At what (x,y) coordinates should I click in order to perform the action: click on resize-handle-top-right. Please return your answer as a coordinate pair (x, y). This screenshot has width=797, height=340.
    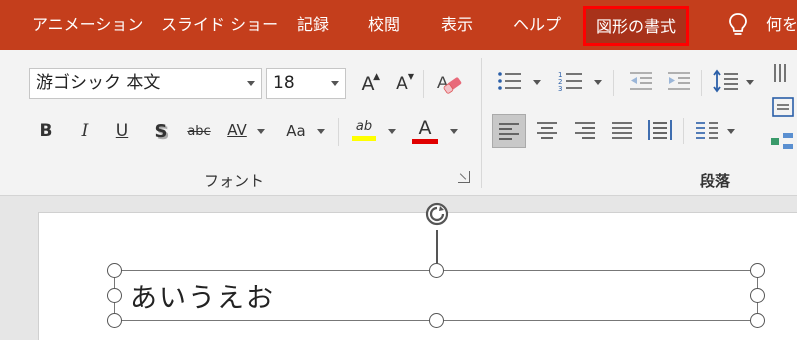
    Looking at the image, I should click on (757, 270).